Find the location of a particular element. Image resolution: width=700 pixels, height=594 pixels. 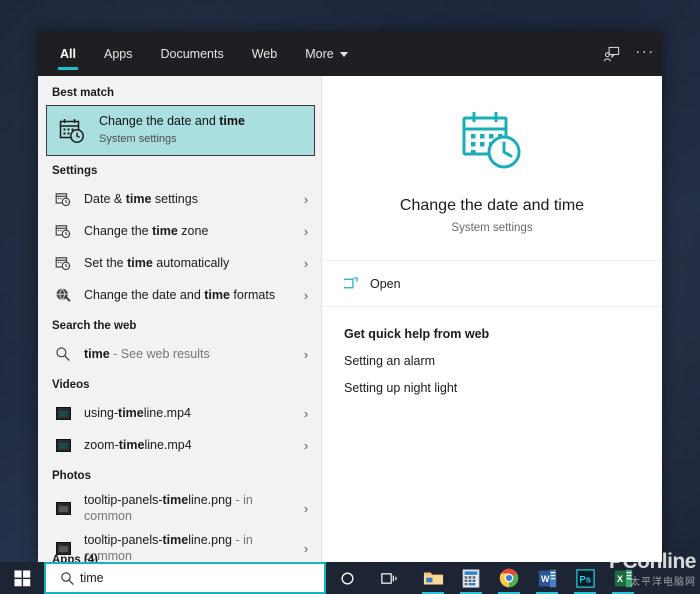

excel-icon: X is located at coordinates (623, 578).